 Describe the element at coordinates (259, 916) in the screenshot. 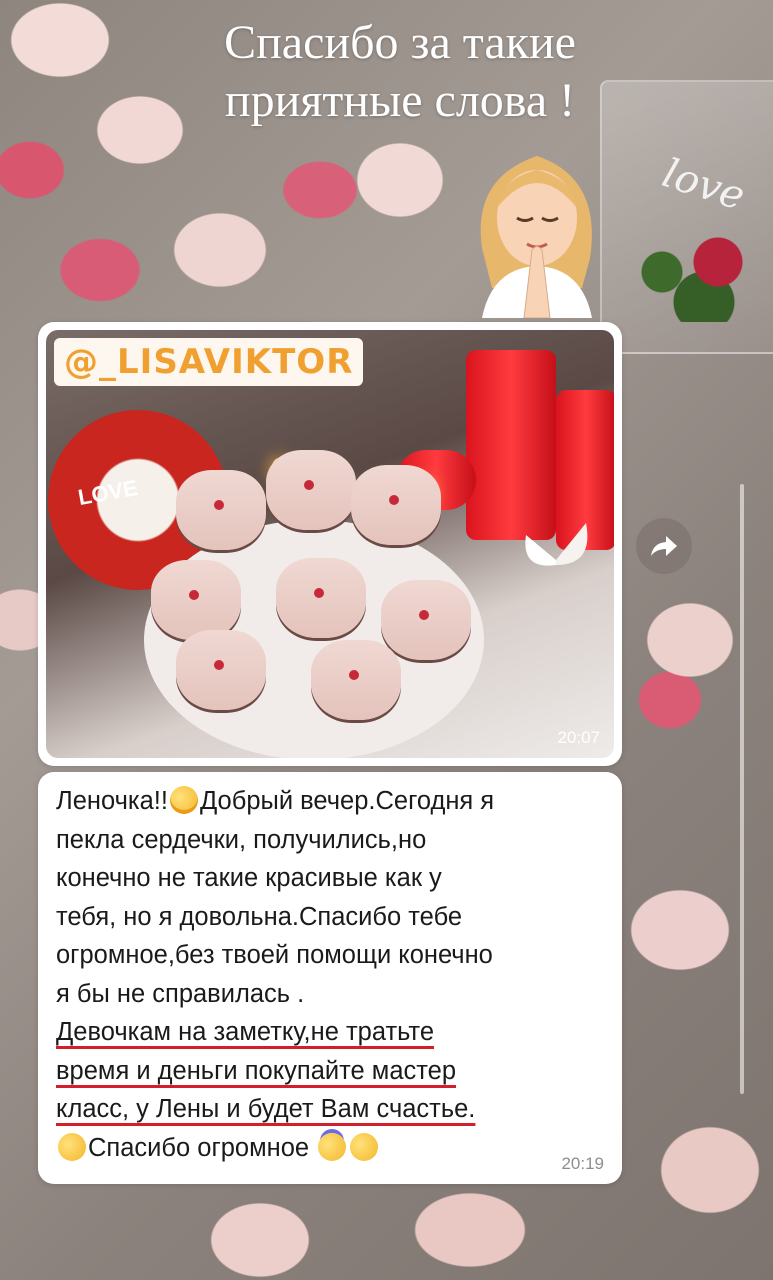

I see `message-line: тебя, но я довольна.Спасибо тебе` at that location.